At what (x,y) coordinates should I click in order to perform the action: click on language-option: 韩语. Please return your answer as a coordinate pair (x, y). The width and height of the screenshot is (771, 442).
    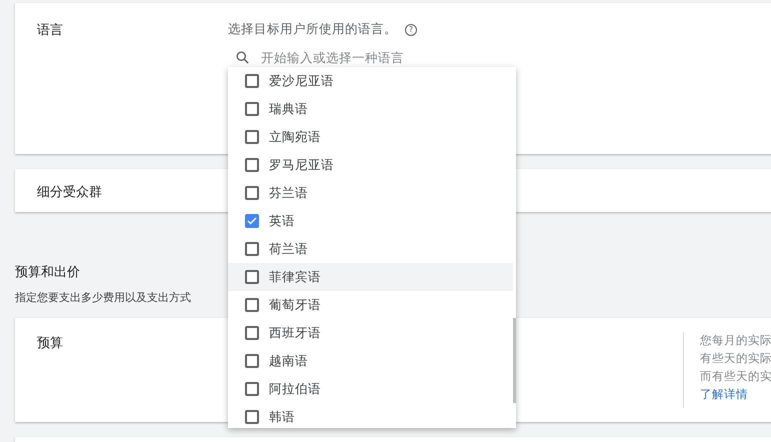
    Looking at the image, I should click on (370, 415).